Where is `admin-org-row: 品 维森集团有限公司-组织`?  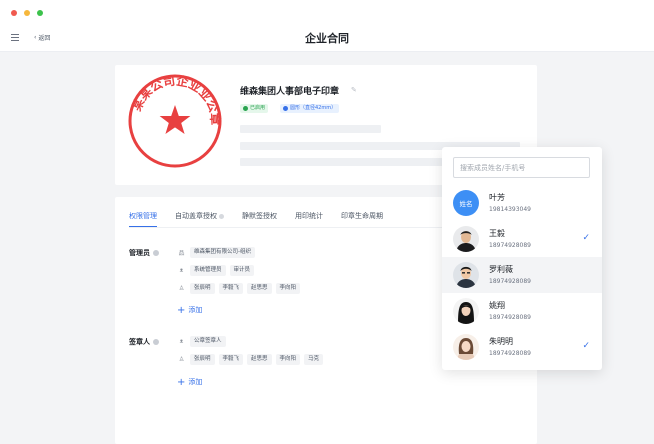
admin-org-row: 品 维森集团有限公司-组织 is located at coordinates (216, 252).